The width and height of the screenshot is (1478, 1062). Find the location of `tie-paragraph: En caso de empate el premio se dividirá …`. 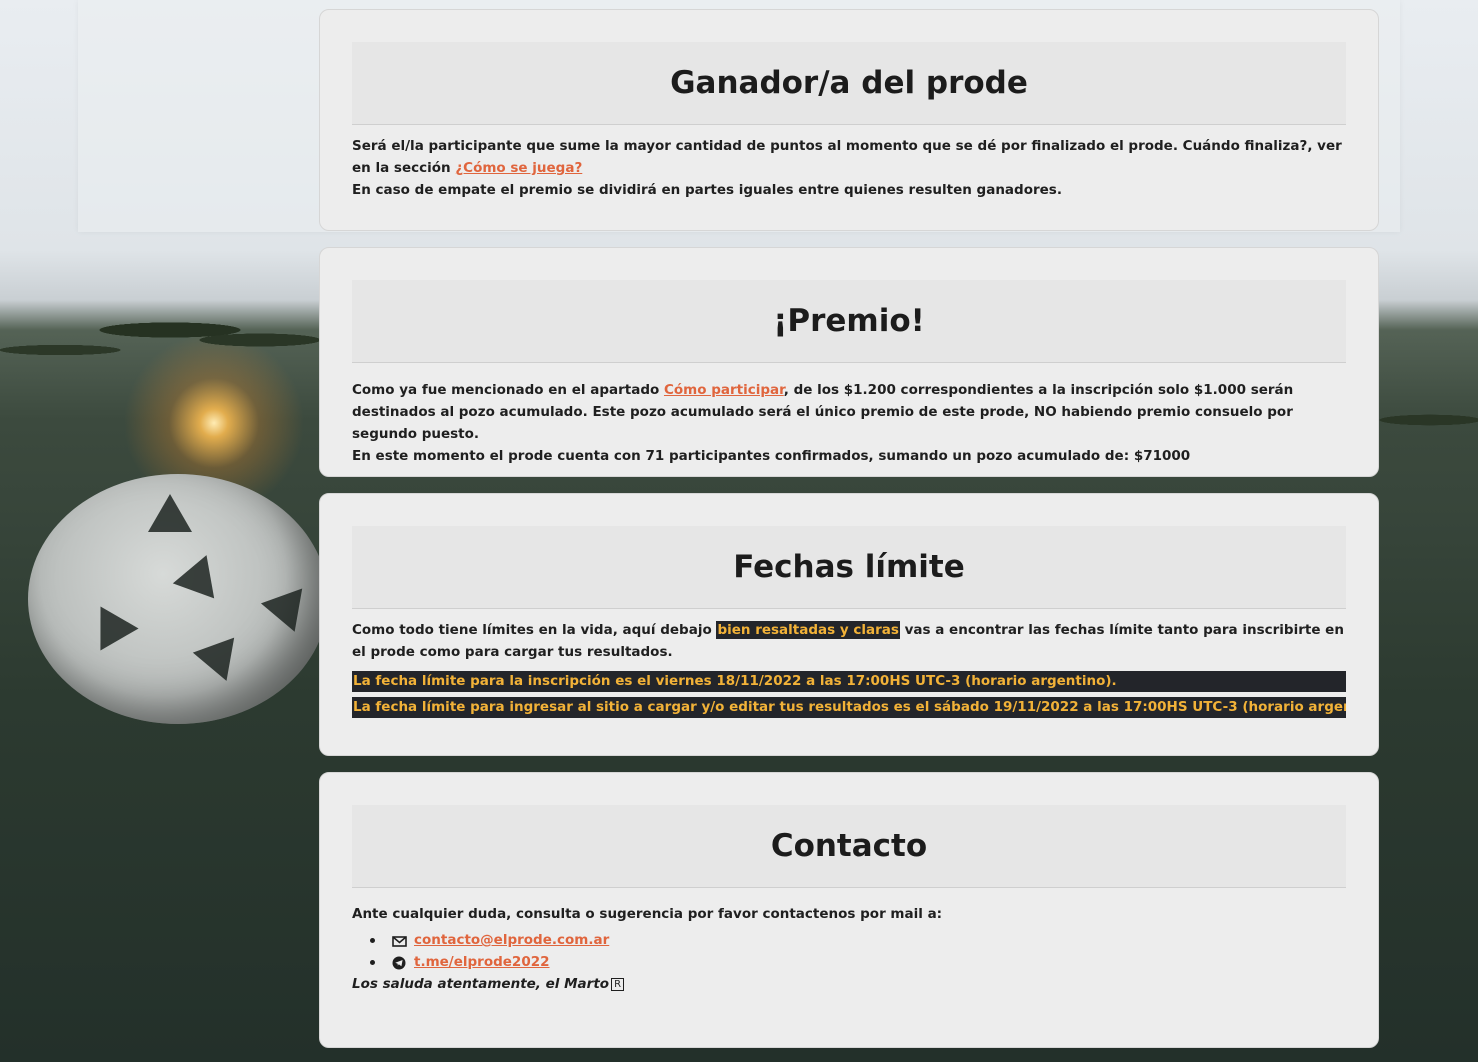

tie-paragraph: En caso de empate el premio se dividirá … is located at coordinates (707, 190).